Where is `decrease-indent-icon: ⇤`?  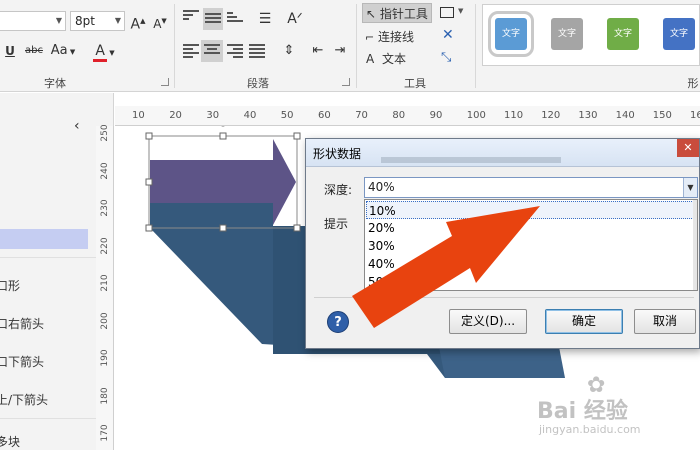
decrease-indent-icon: ⇤ is located at coordinates (318, 51).